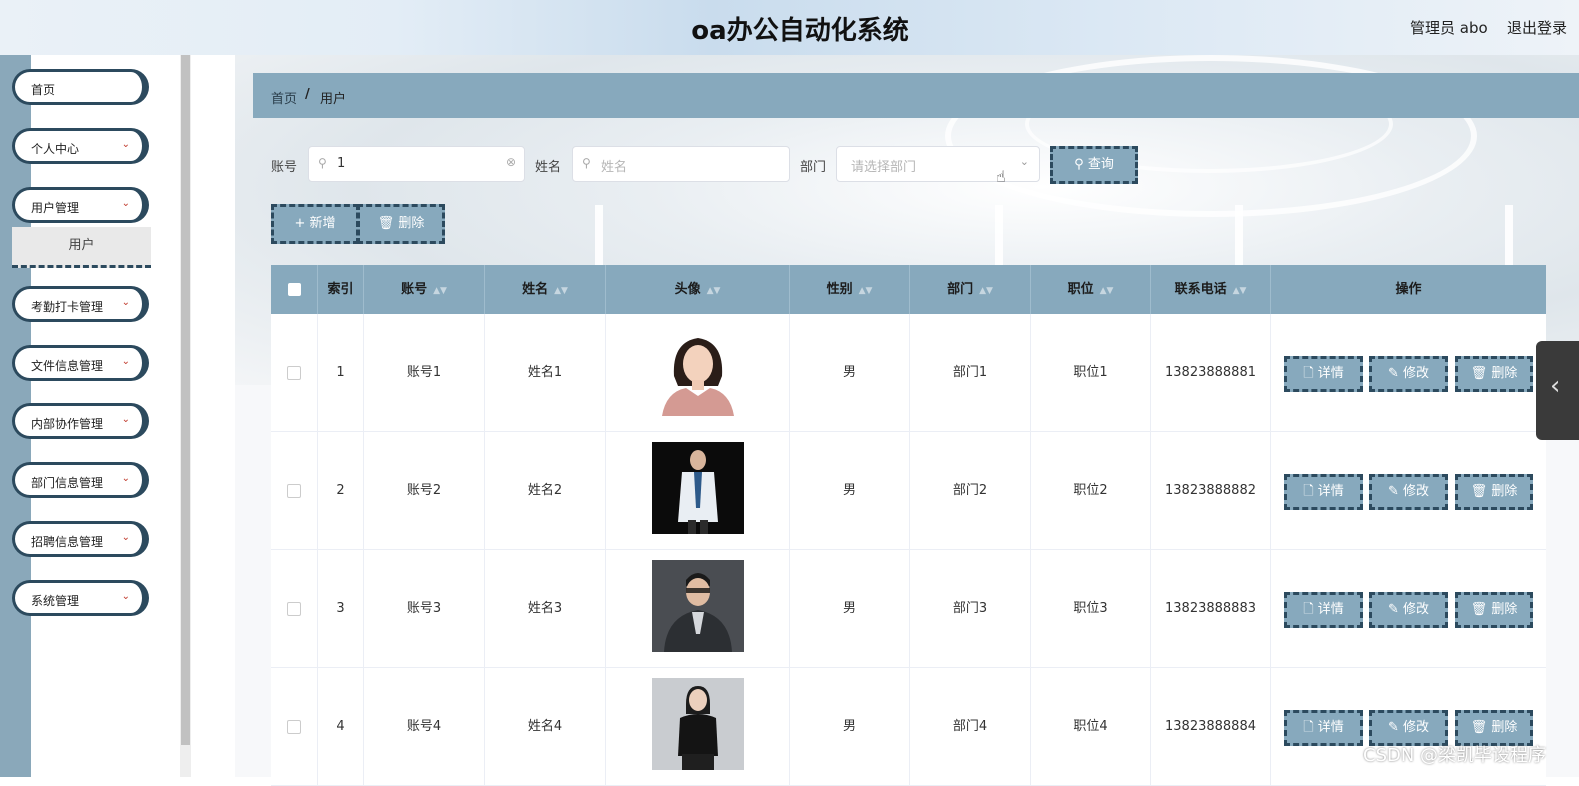 This screenshot has width=1579, height=786. What do you see at coordinates (970, 490) in the screenshot?
I see `cell-dept: 部门2` at bounding box center [970, 490].